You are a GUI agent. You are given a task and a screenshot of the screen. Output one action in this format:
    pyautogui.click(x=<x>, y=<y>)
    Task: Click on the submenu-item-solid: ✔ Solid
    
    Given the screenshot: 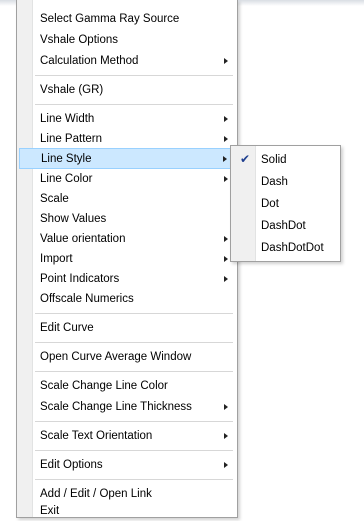 What is the action you would take?
    pyautogui.click(x=285, y=159)
    